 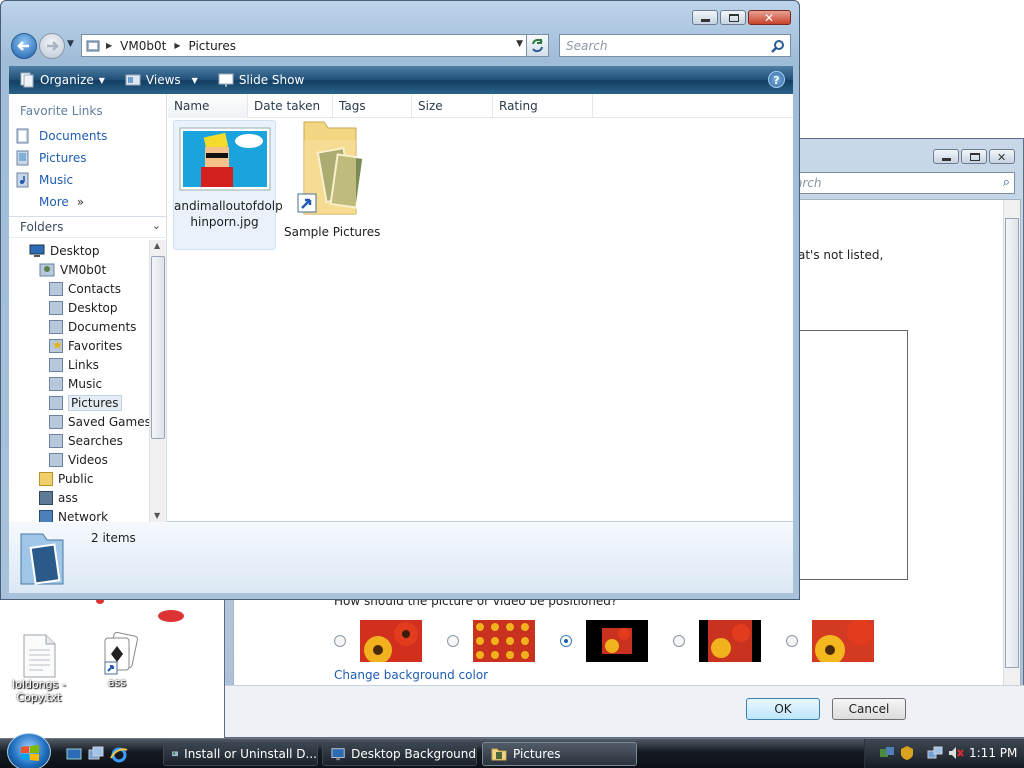 I want to click on organize-icon, so click(x=27, y=80).